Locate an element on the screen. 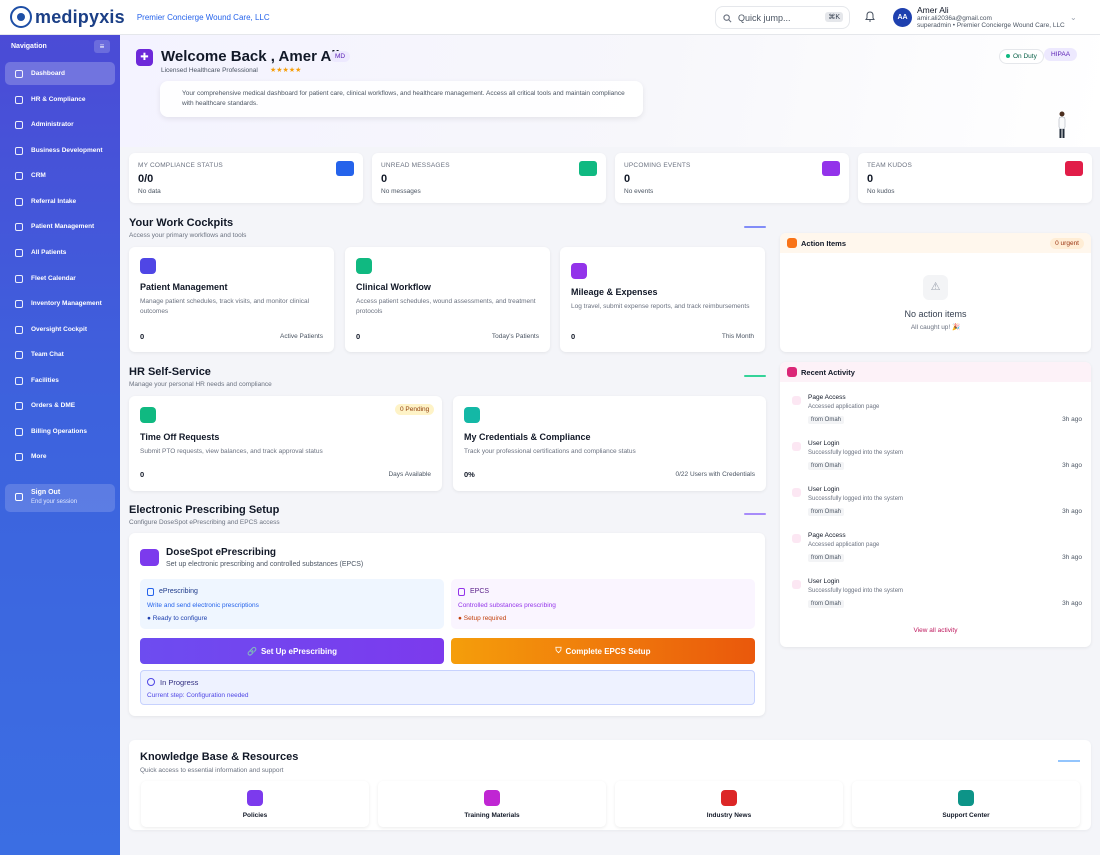 The height and width of the screenshot is (855, 1100). section-divider is located at coordinates (1069, 761).